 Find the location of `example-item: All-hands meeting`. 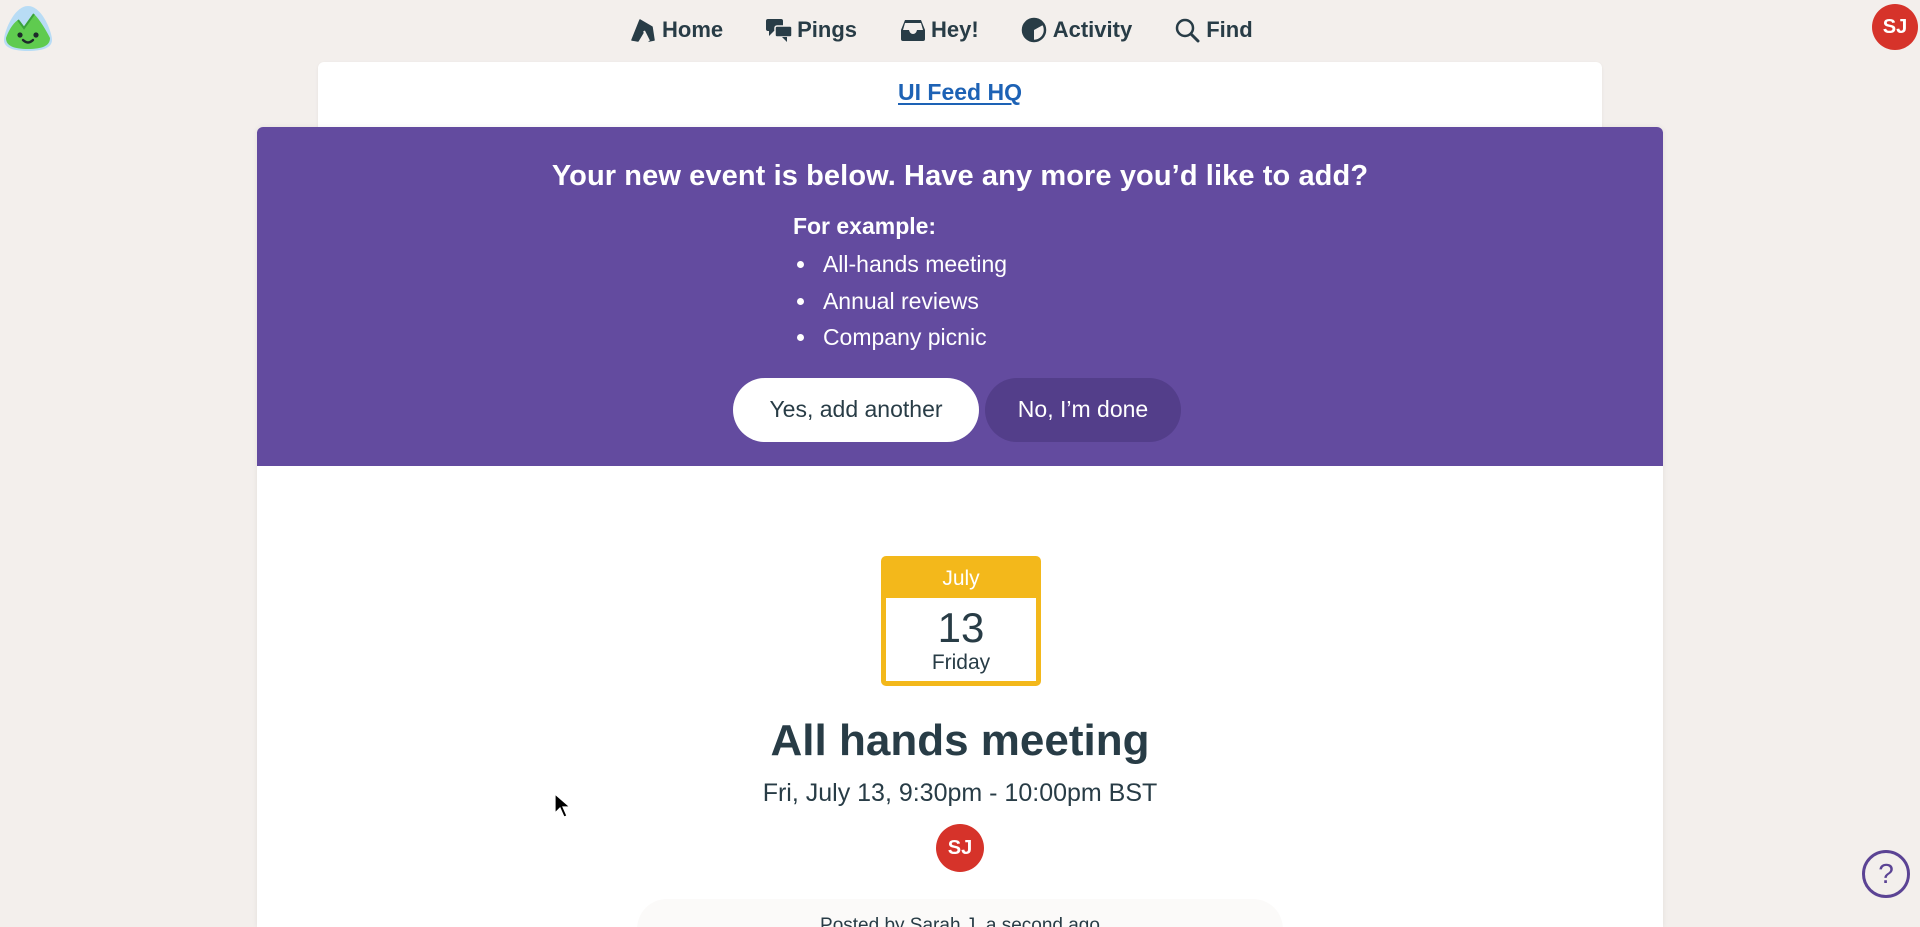

example-item: All-hands meeting is located at coordinates (900, 264).